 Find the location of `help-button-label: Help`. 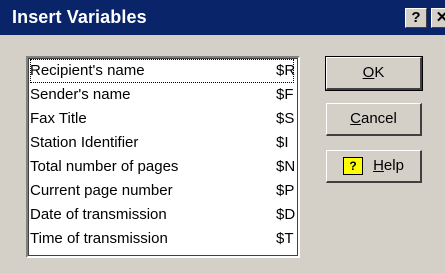

help-button-label: Help is located at coordinates (388, 165).